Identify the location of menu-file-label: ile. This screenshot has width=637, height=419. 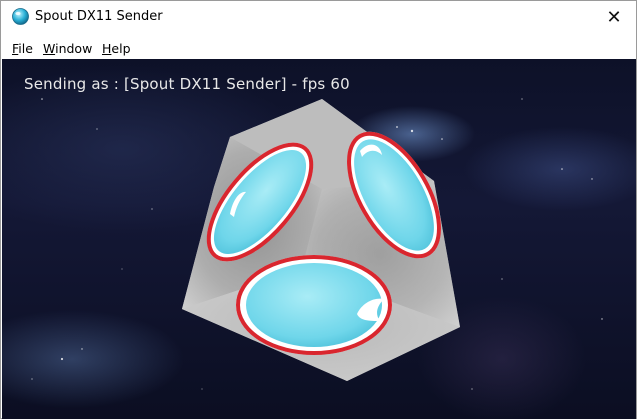
(25, 48).